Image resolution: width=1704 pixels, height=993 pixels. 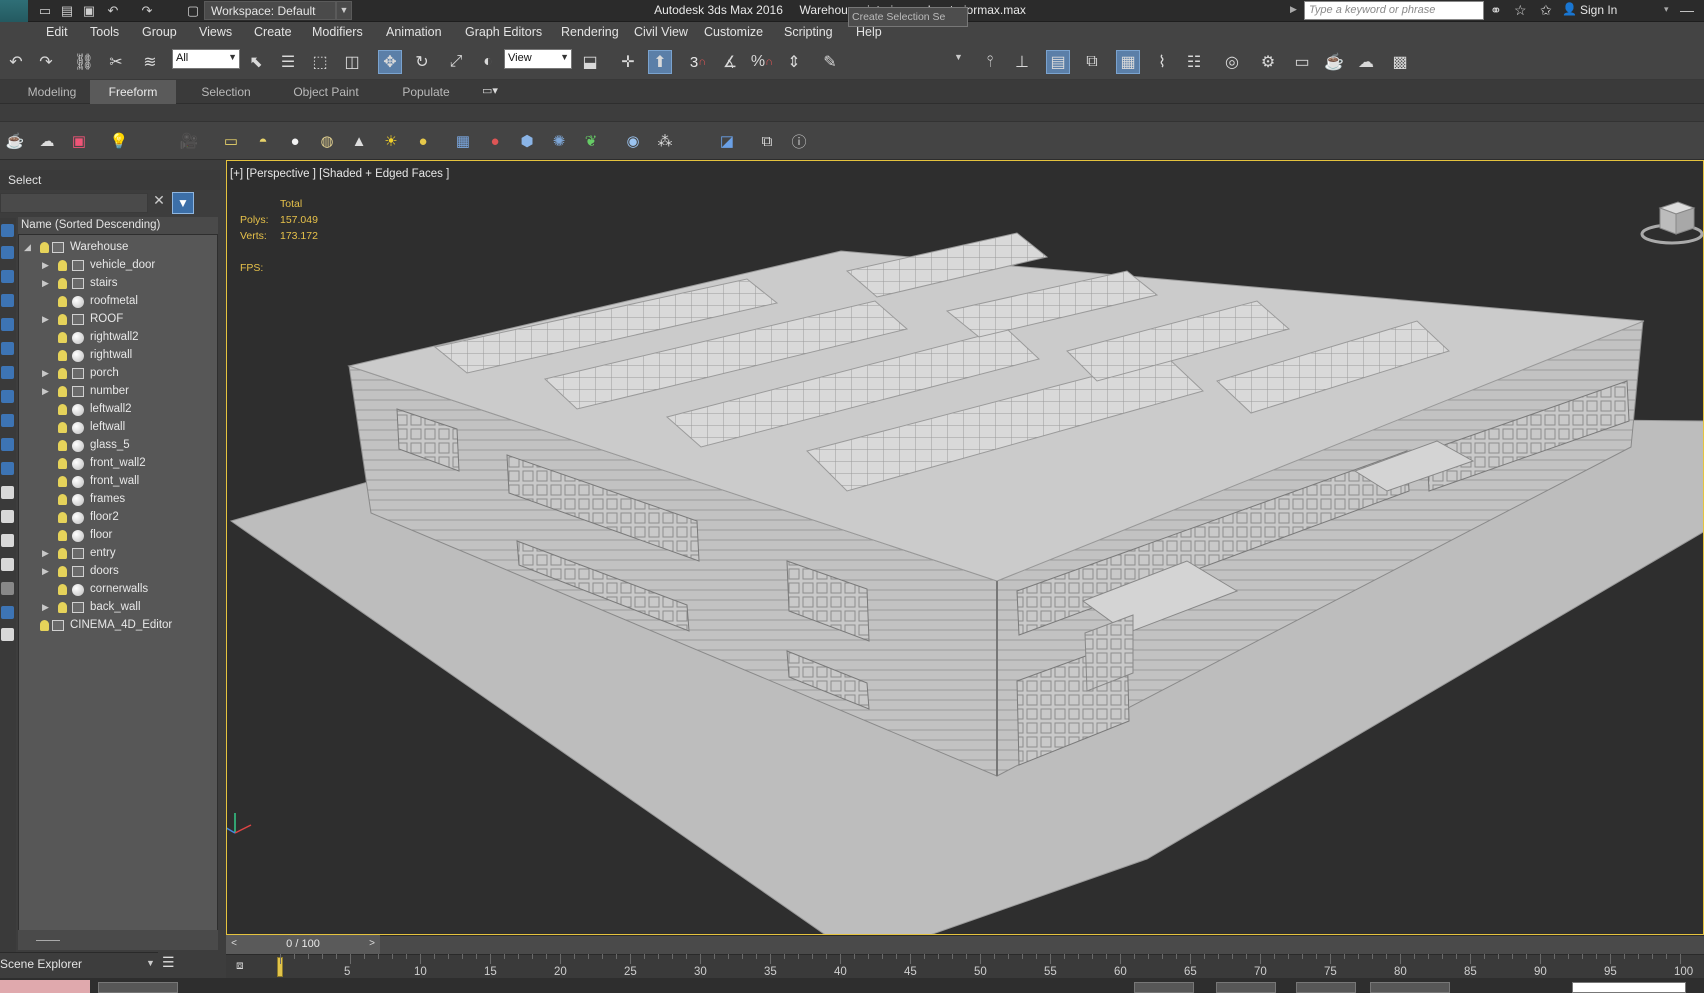 I want to click on layers-icon: ☰, so click(x=168, y=962).